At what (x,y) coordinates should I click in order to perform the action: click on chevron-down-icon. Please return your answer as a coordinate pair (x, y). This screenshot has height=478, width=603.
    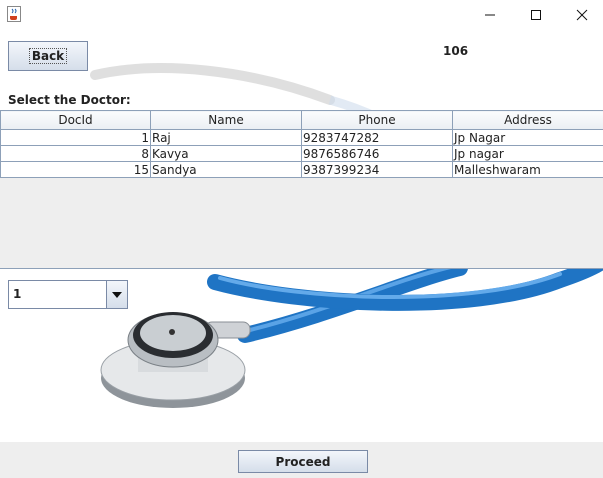
    Looking at the image, I should click on (117, 294).